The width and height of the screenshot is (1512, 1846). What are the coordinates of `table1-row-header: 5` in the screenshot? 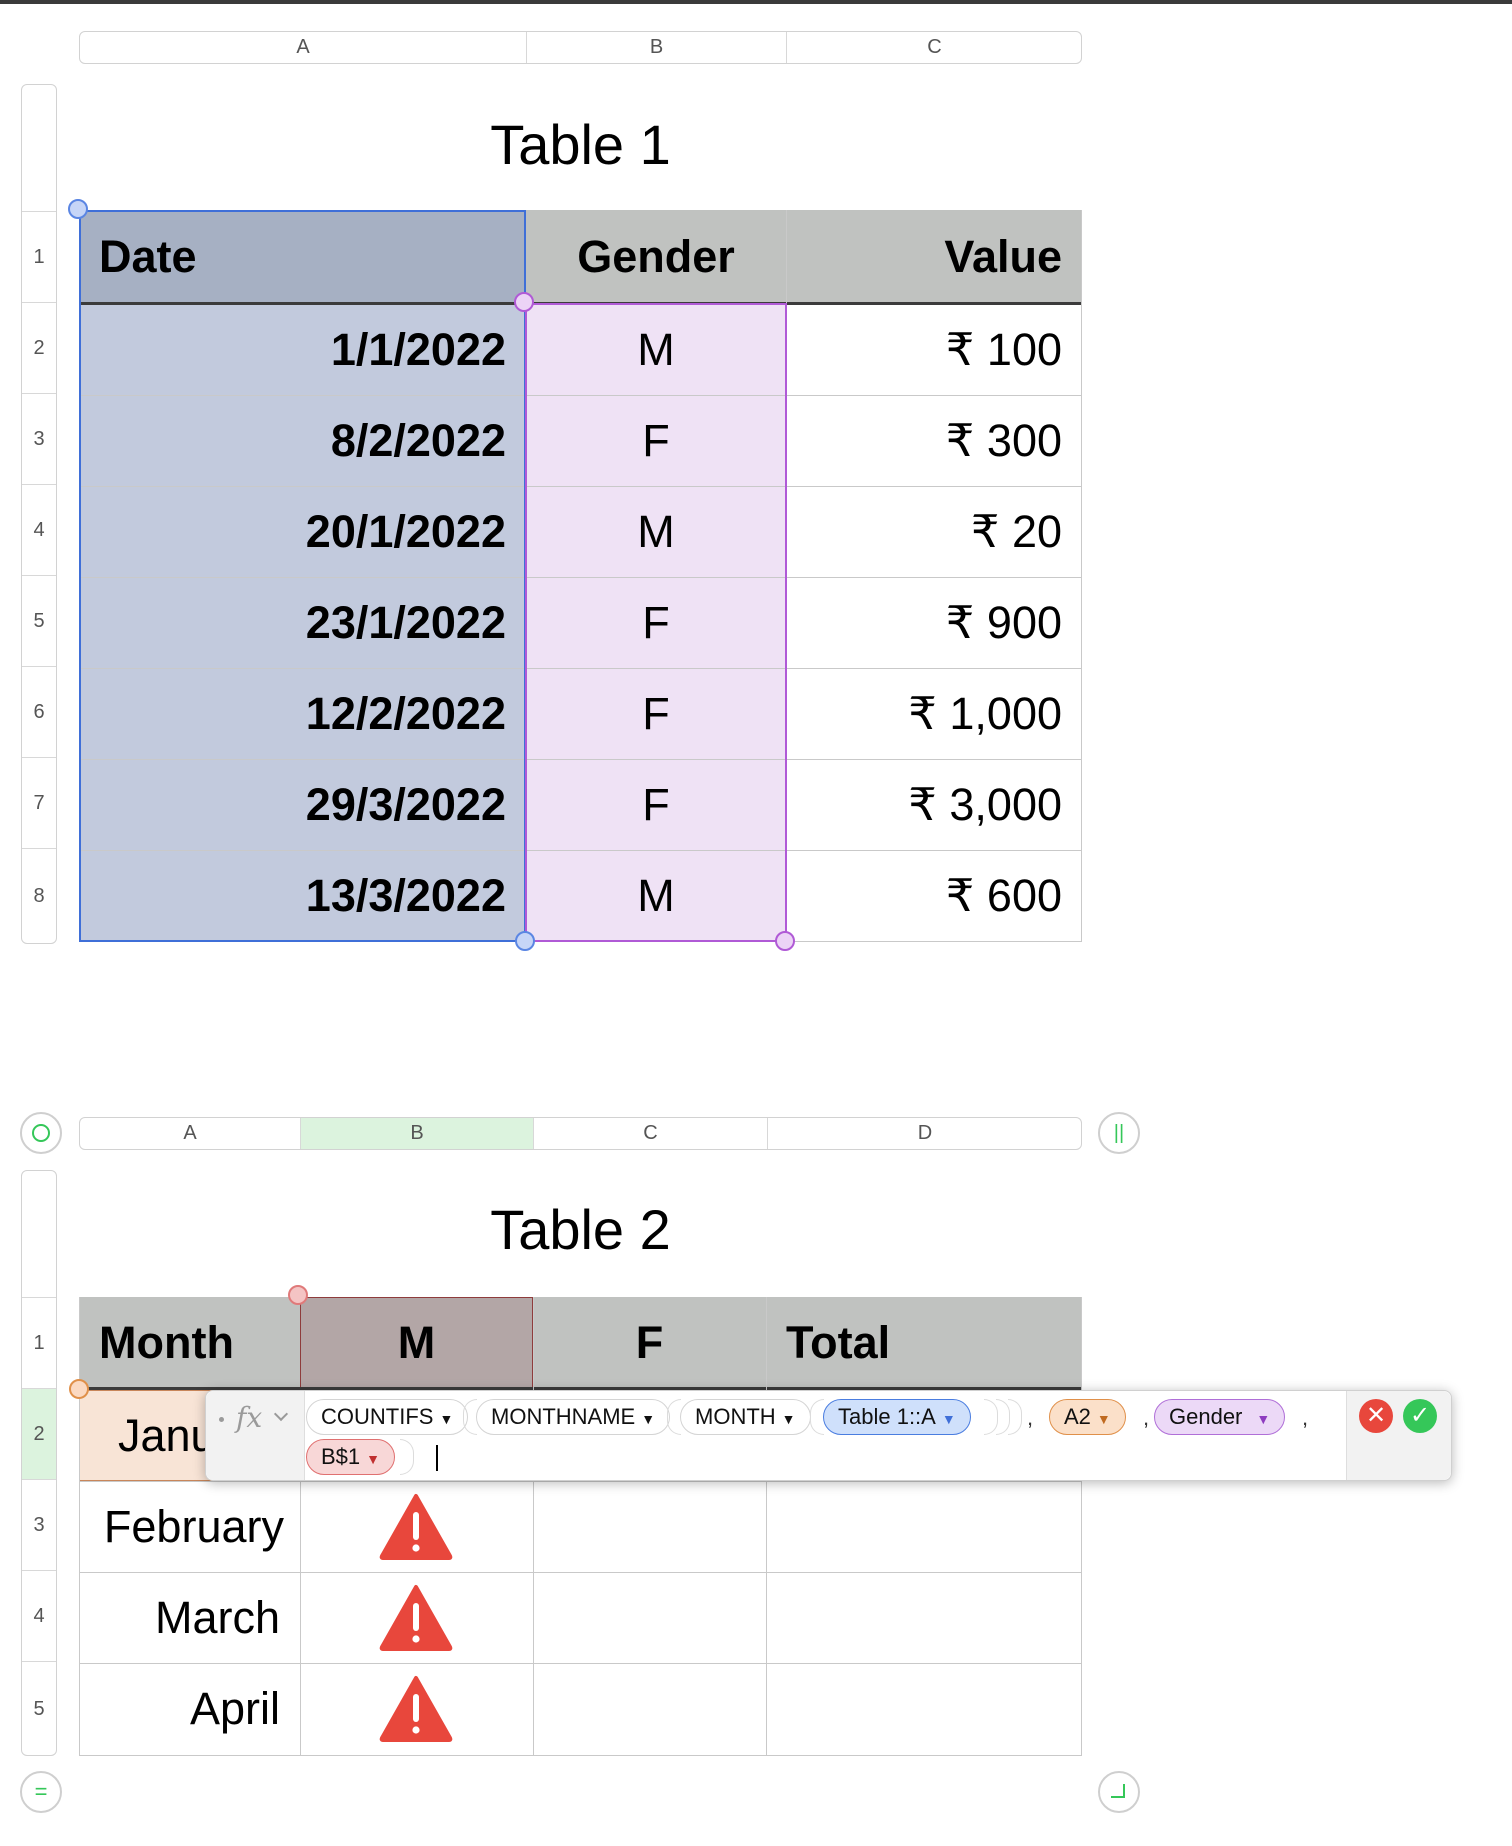 It's located at (39, 620).